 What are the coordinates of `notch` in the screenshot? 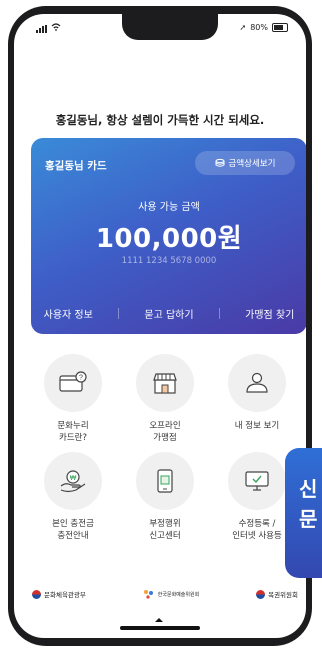 It's located at (170, 27).